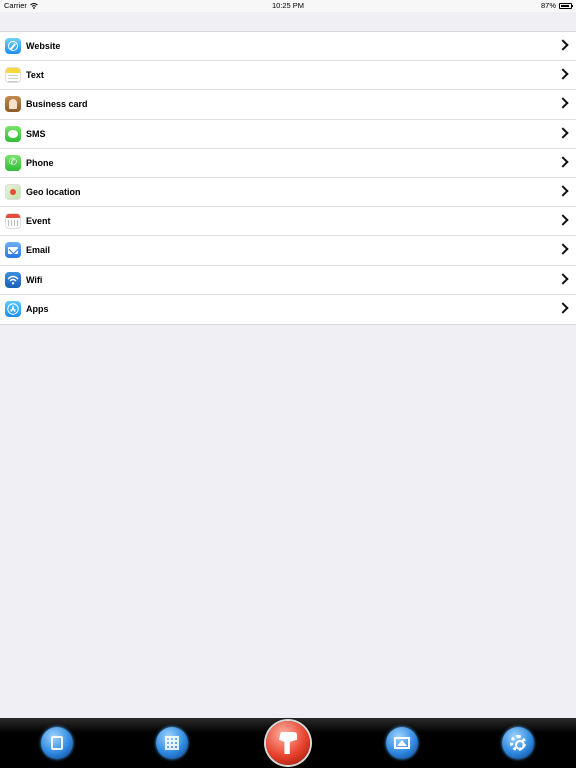 The height and width of the screenshot is (768, 576). Describe the element at coordinates (13, 162) in the screenshot. I see `phone-icon: ✆` at that location.